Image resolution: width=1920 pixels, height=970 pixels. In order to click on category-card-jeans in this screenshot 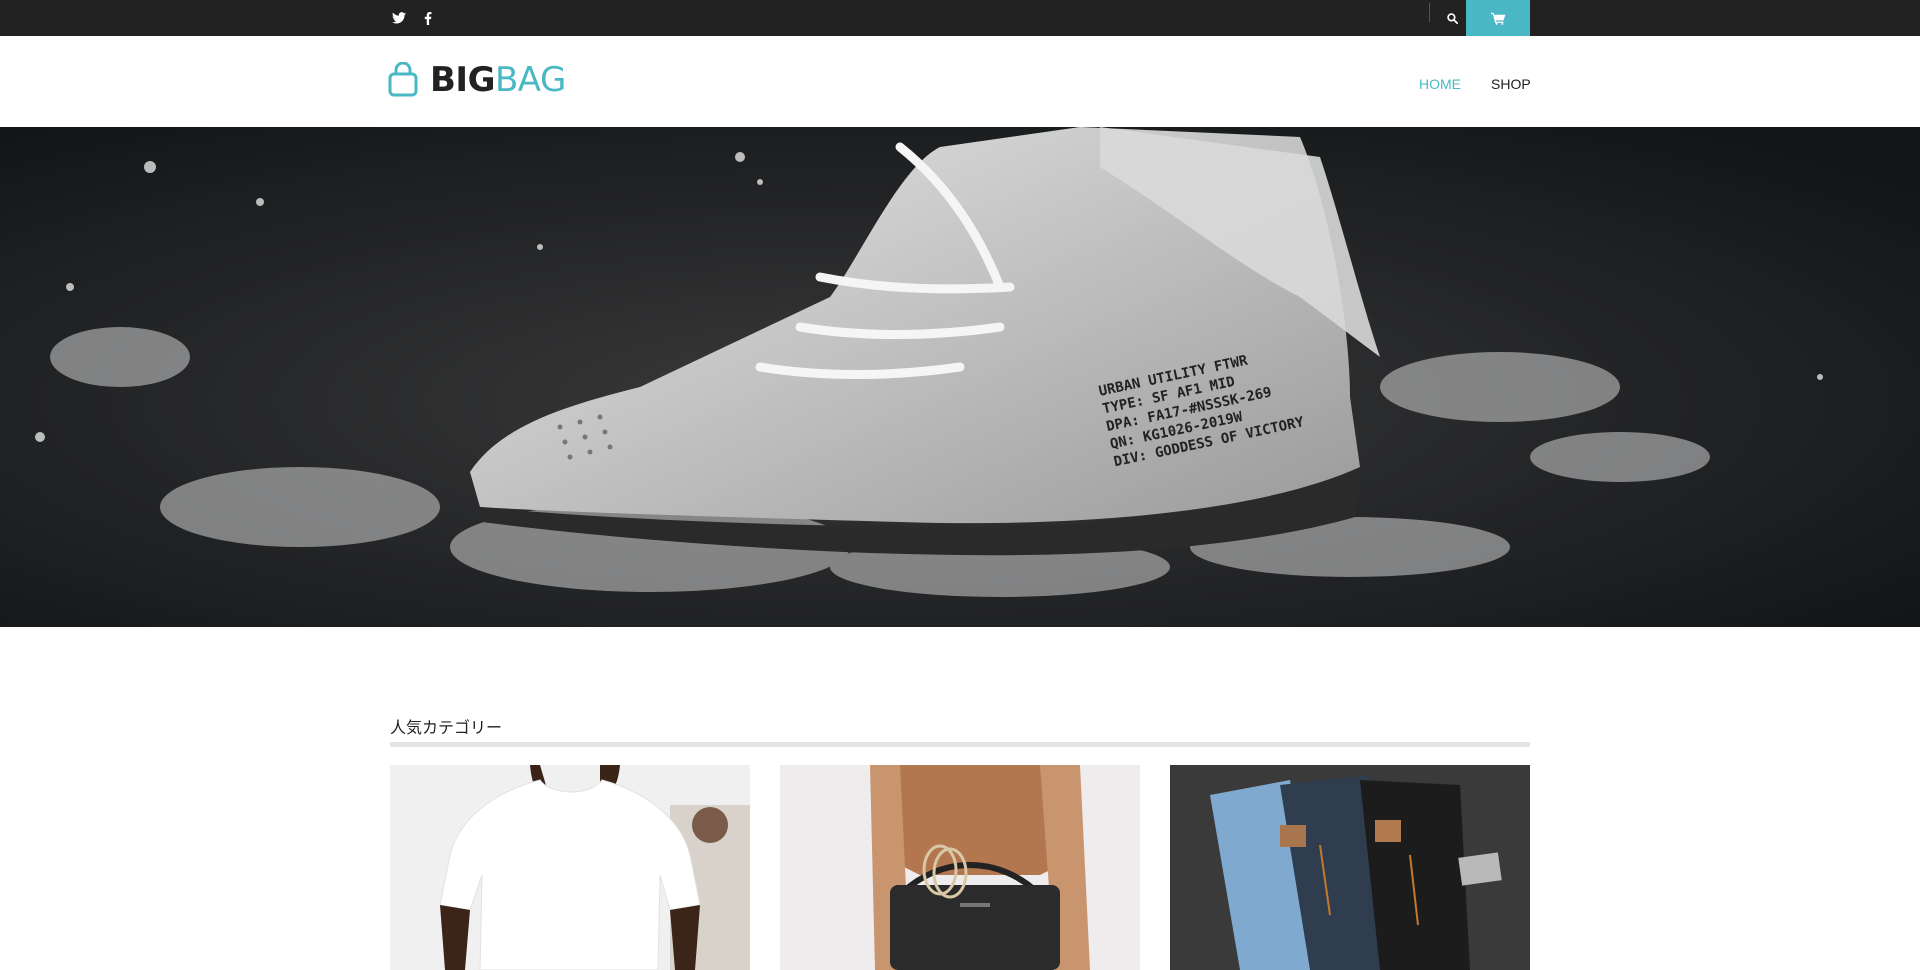, I will do `click(1350, 867)`.